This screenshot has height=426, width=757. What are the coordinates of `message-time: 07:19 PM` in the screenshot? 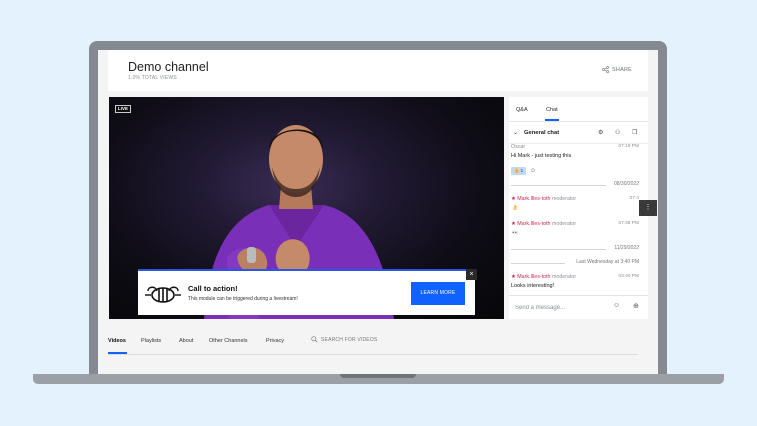 It's located at (628, 146).